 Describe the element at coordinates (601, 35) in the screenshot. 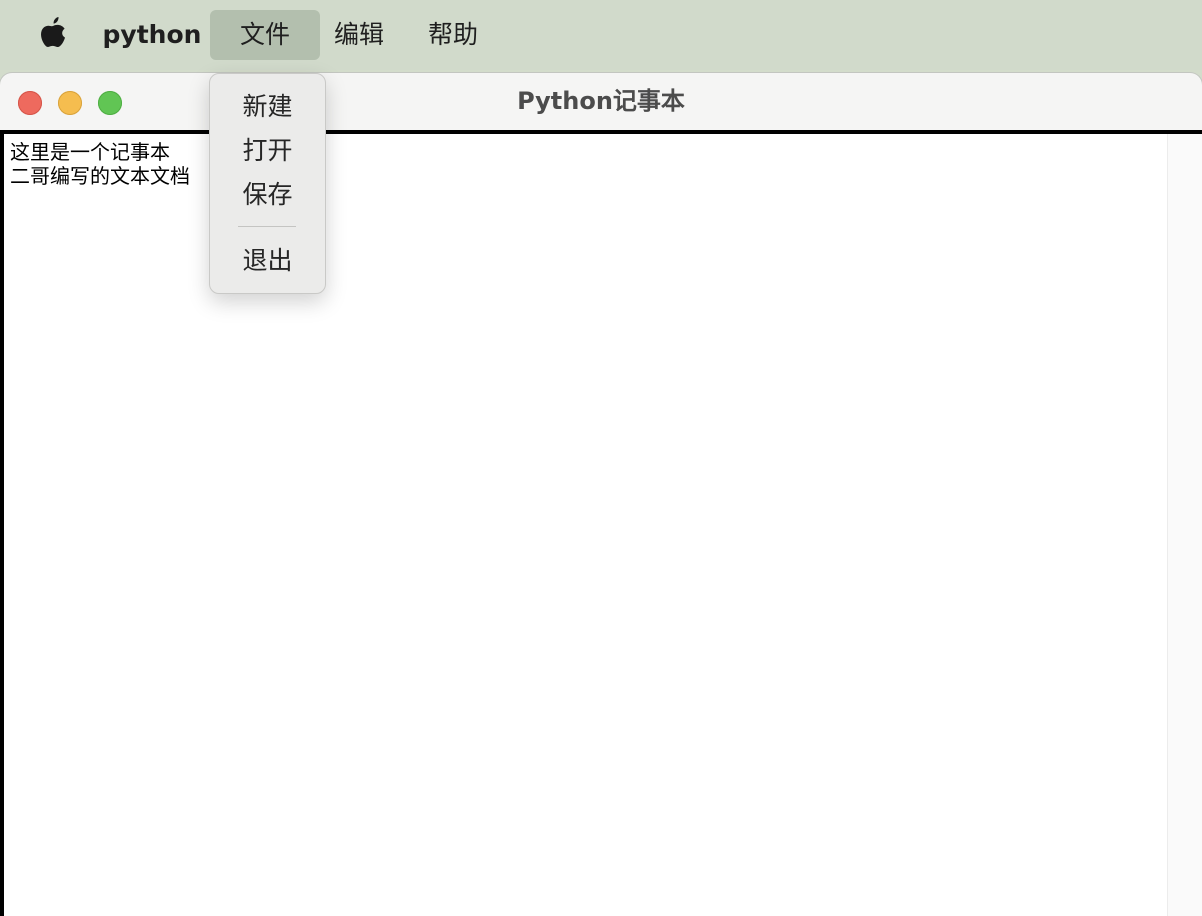

I see `menu-bar: python 文件 编辑 帮助` at that location.